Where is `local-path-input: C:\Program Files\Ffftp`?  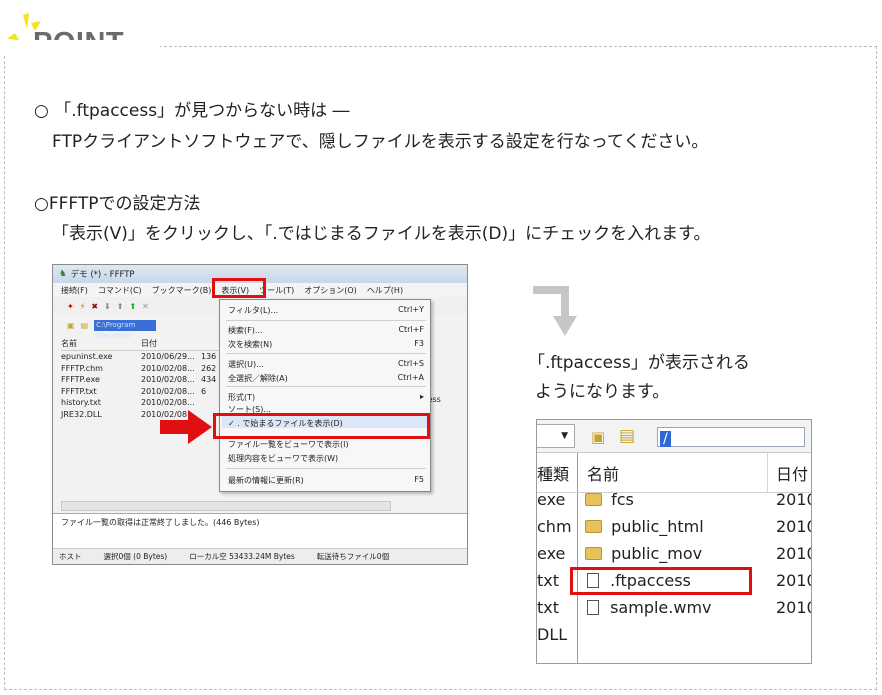 local-path-input: C:\Program Files\Ffftp is located at coordinates (125, 329).